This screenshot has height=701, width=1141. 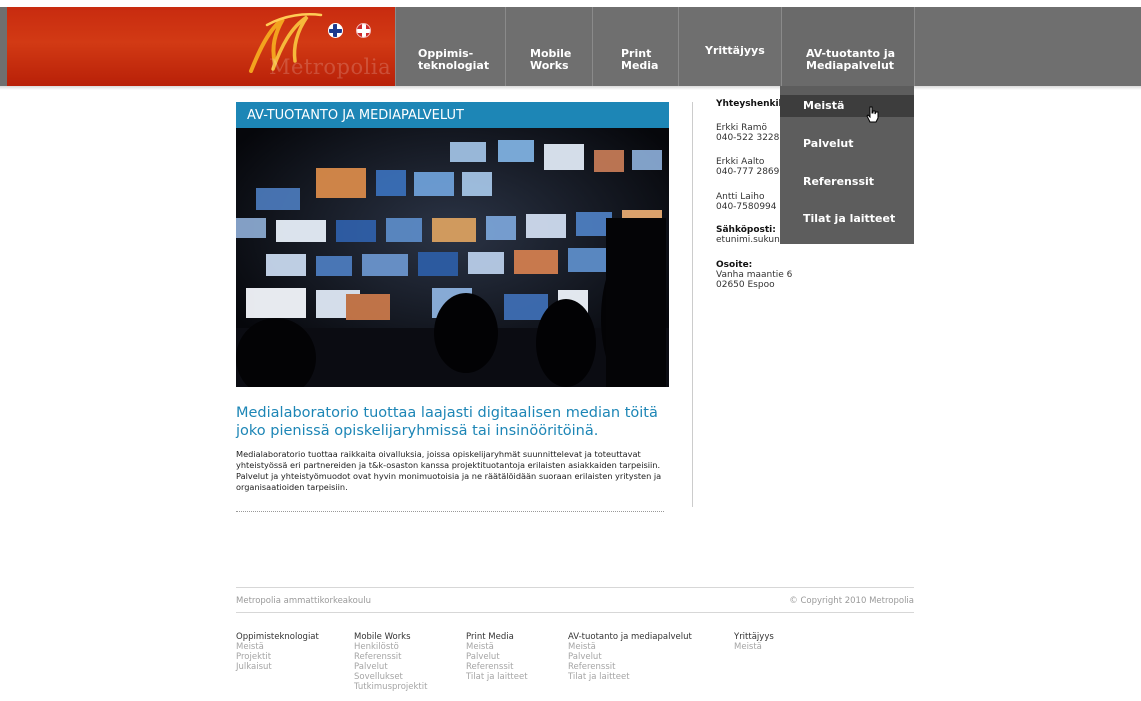 What do you see at coordinates (450, 46) in the screenshot?
I see `nav-item-oppimisteknologiat: Oppimis- teknologiat` at bounding box center [450, 46].